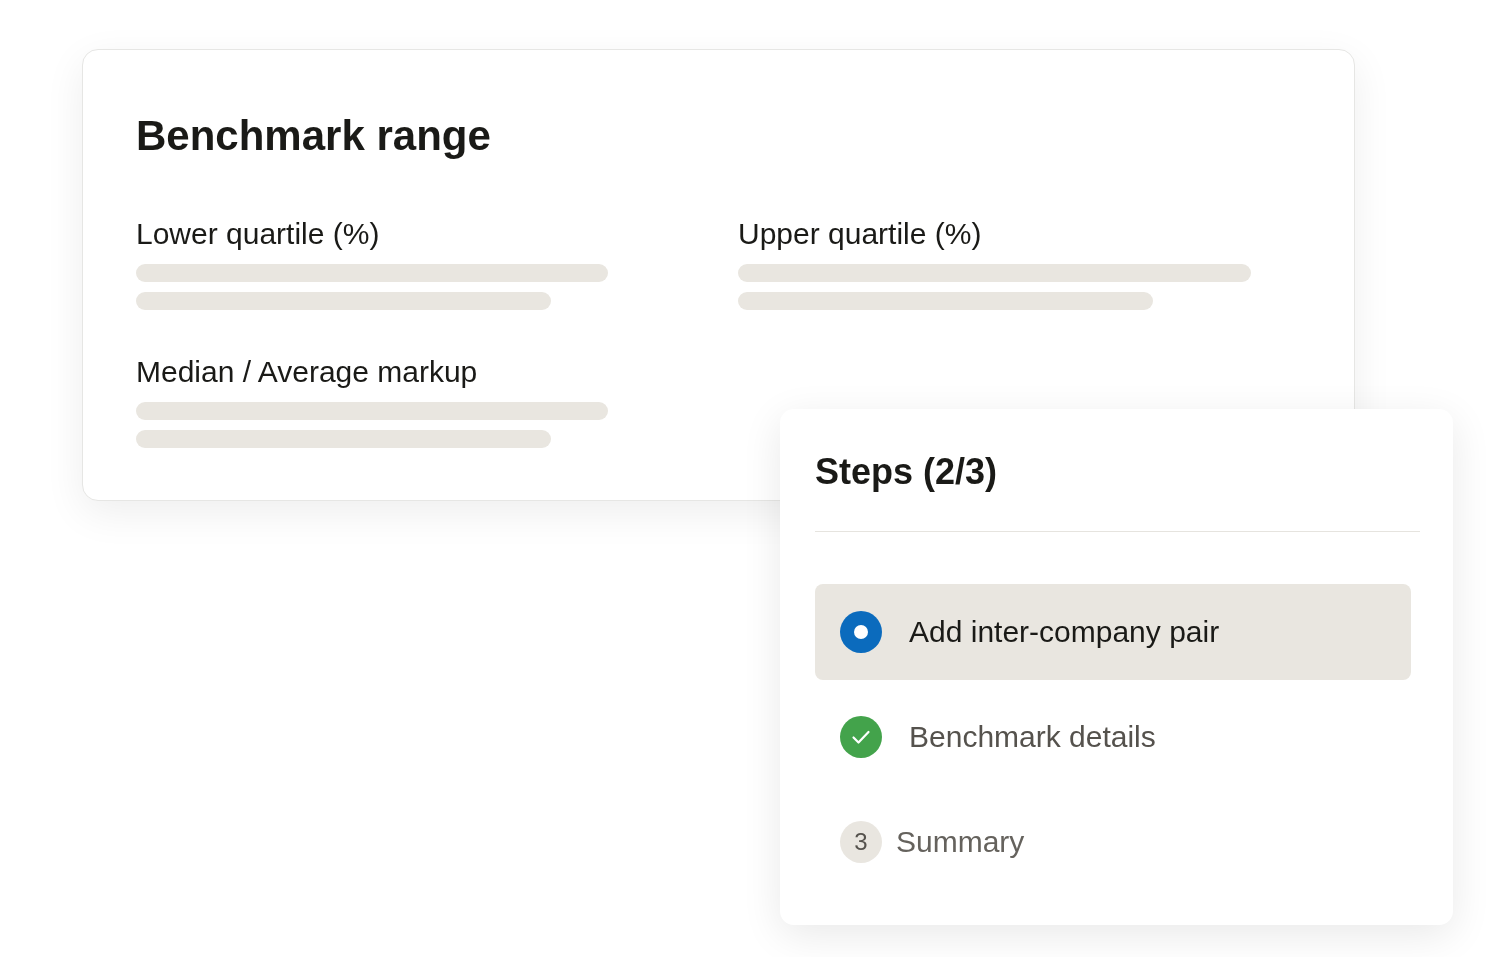 The width and height of the screenshot is (1507, 957). Describe the element at coordinates (960, 842) in the screenshot. I see `step-label: Summary` at that location.